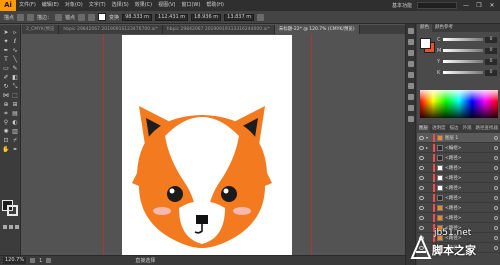 The image size is (500, 265). What do you see at coordinates (463, 39) in the screenshot?
I see `cyan-track` at bounding box center [463, 39].